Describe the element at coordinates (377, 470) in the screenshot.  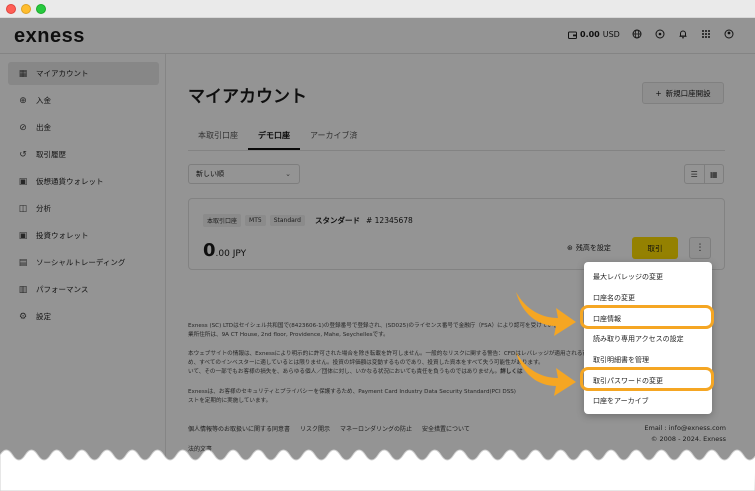
I see `torn-edge-decoration` at that location.